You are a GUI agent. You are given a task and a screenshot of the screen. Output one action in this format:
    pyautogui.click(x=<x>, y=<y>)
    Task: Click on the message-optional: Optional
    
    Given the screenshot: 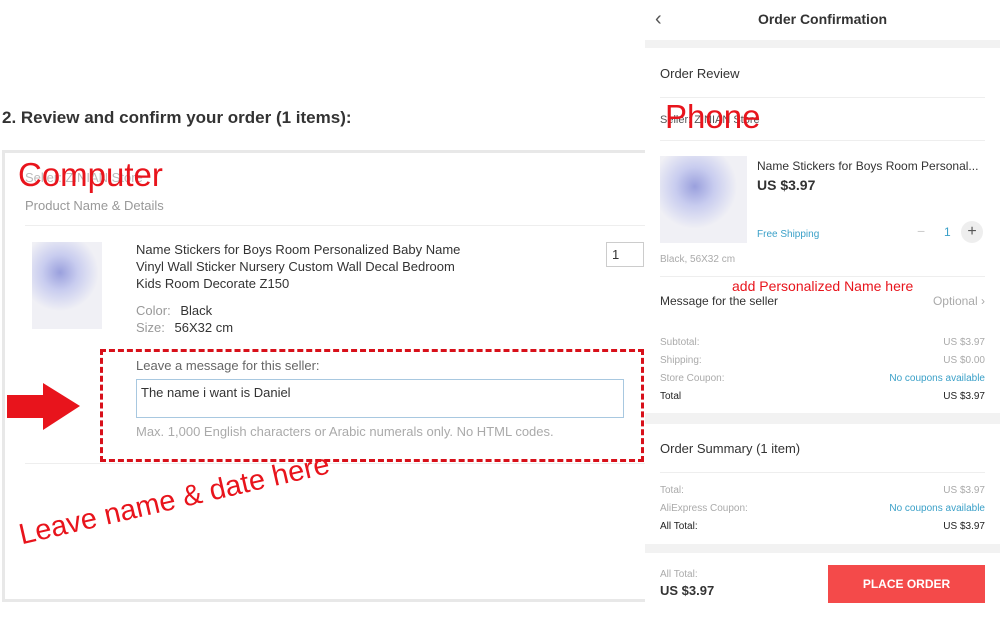 What is the action you would take?
    pyautogui.click(x=955, y=301)
    